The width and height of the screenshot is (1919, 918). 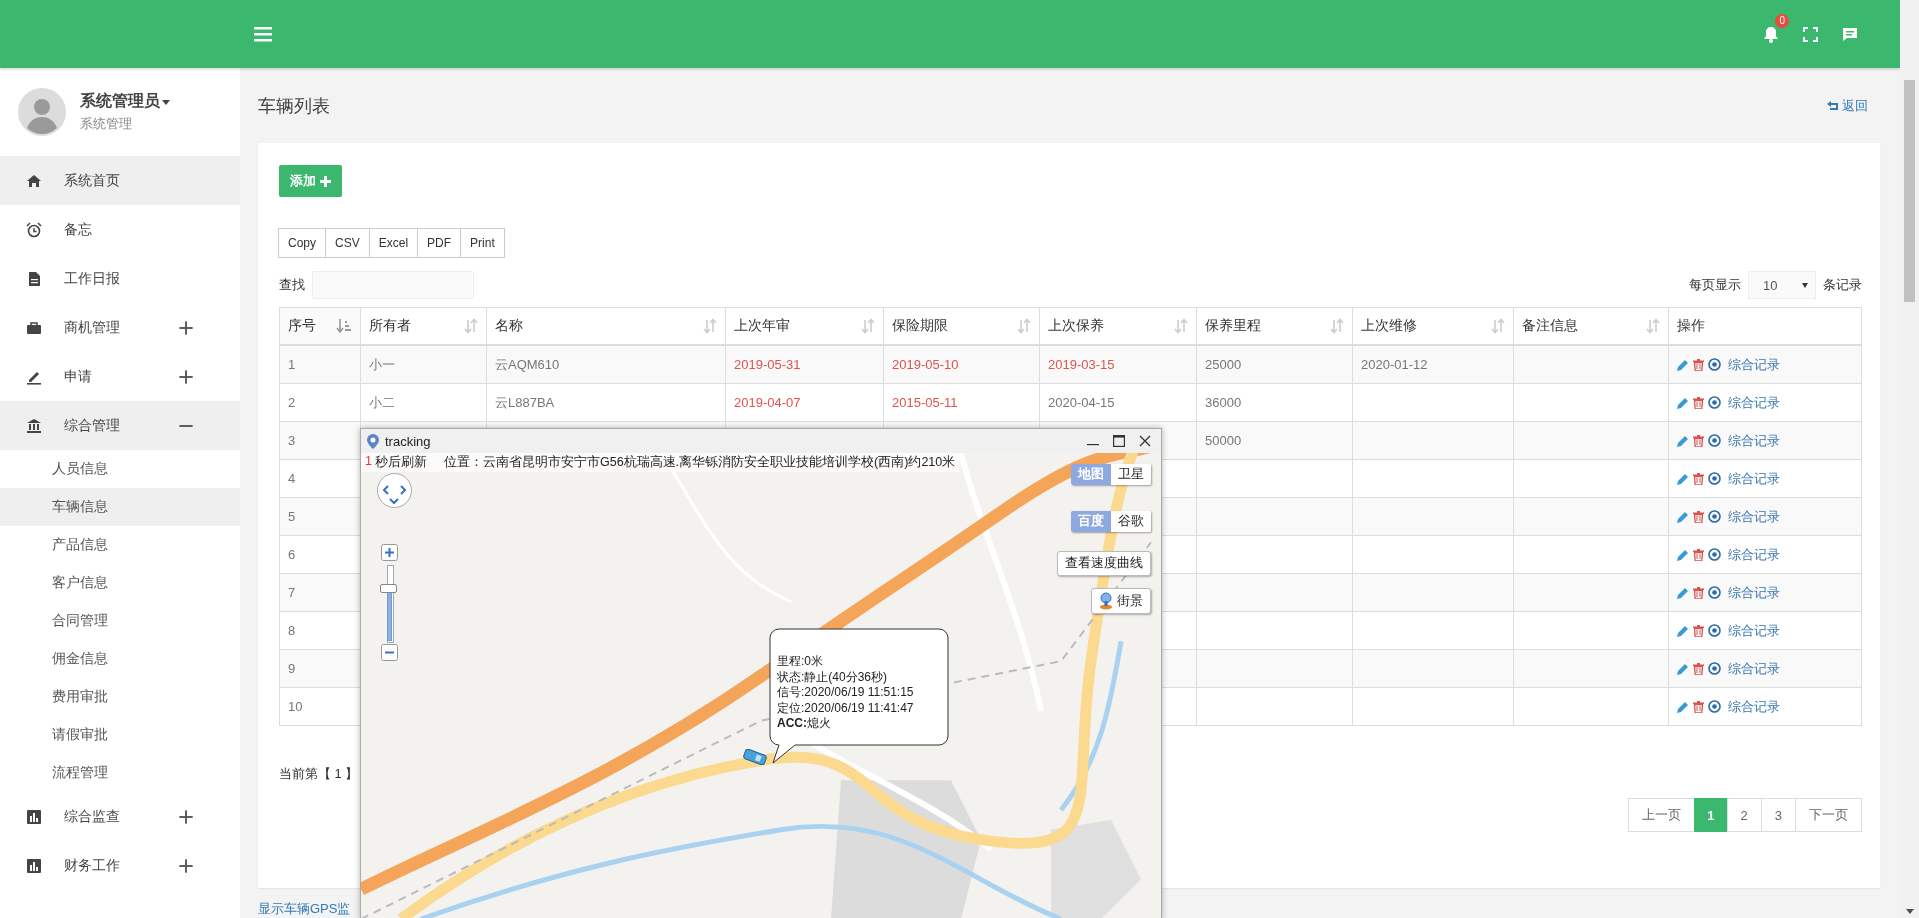 What do you see at coordinates (347, 243) in the screenshot?
I see `export-button: CSV` at bounding box center [347, 243].